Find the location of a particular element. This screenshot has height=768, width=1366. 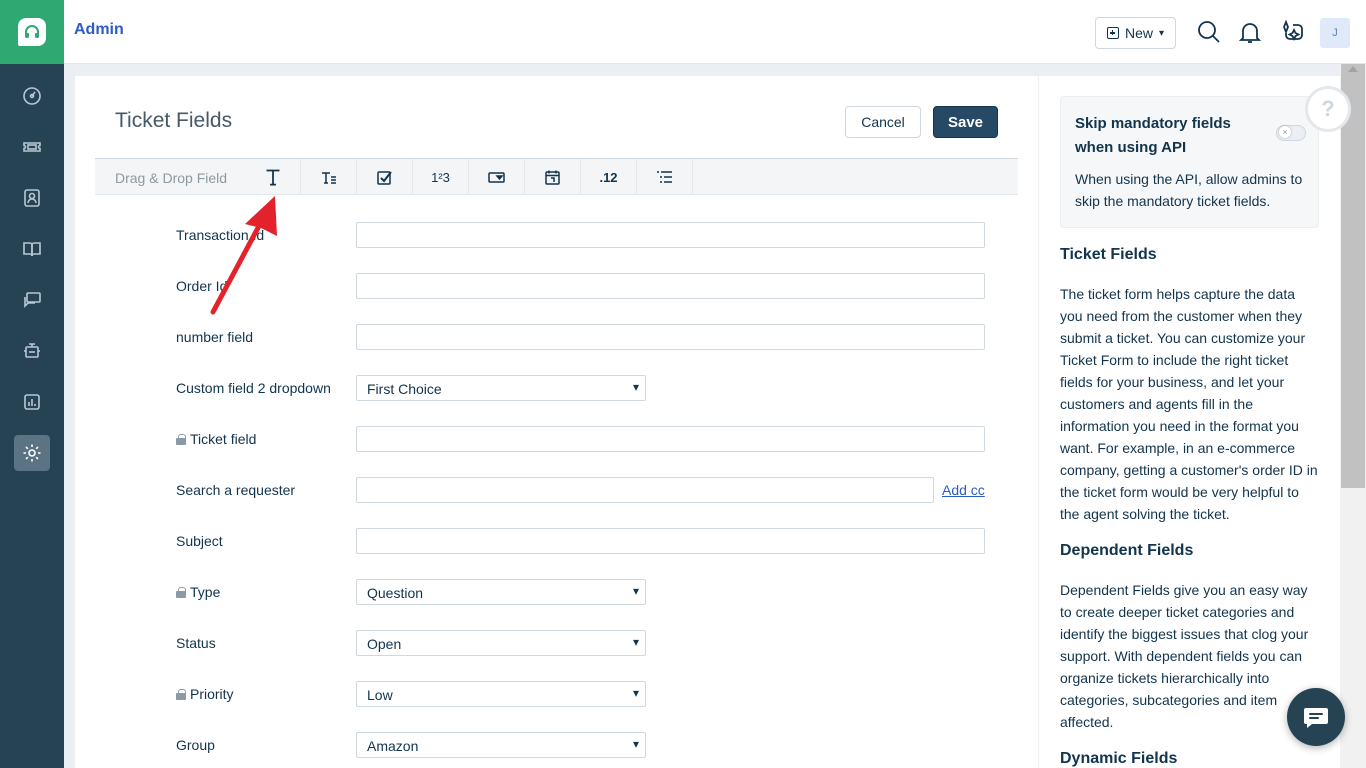

search-requester-input is located at coordinates (645, 490).